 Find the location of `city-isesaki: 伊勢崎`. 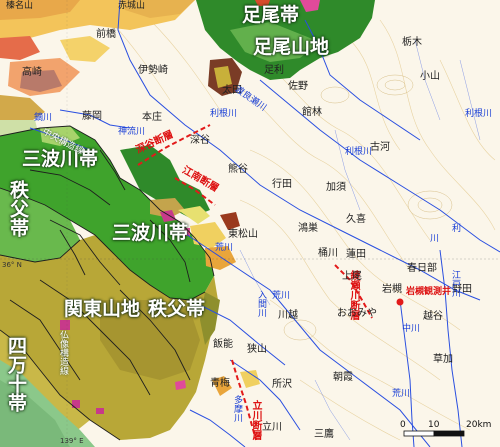

city-isesaki: 伊勢崎 is located at coordinates (153, 70).